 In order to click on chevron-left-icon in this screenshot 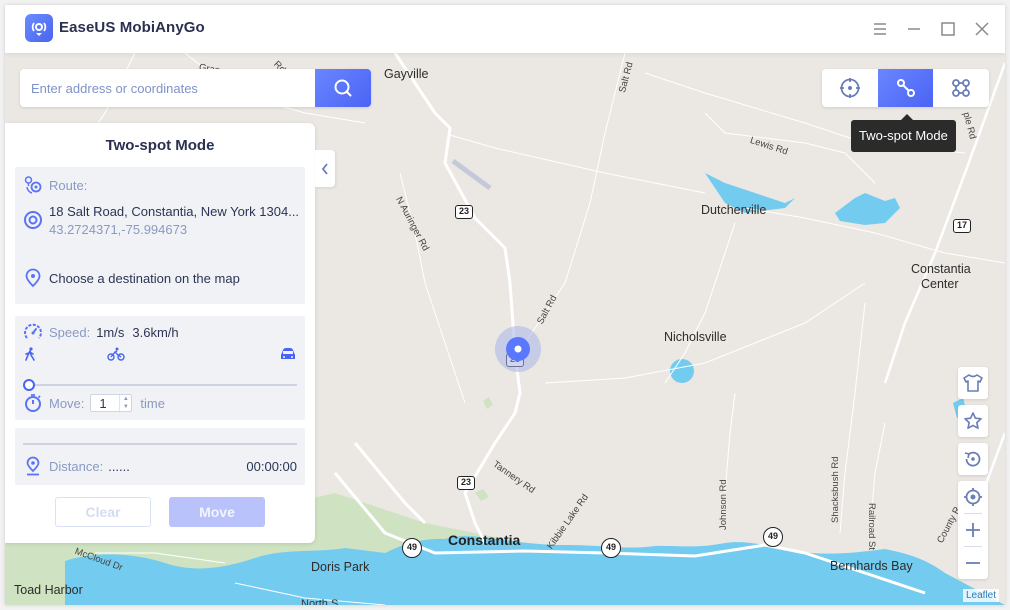, I will do `click(324, 168)`.